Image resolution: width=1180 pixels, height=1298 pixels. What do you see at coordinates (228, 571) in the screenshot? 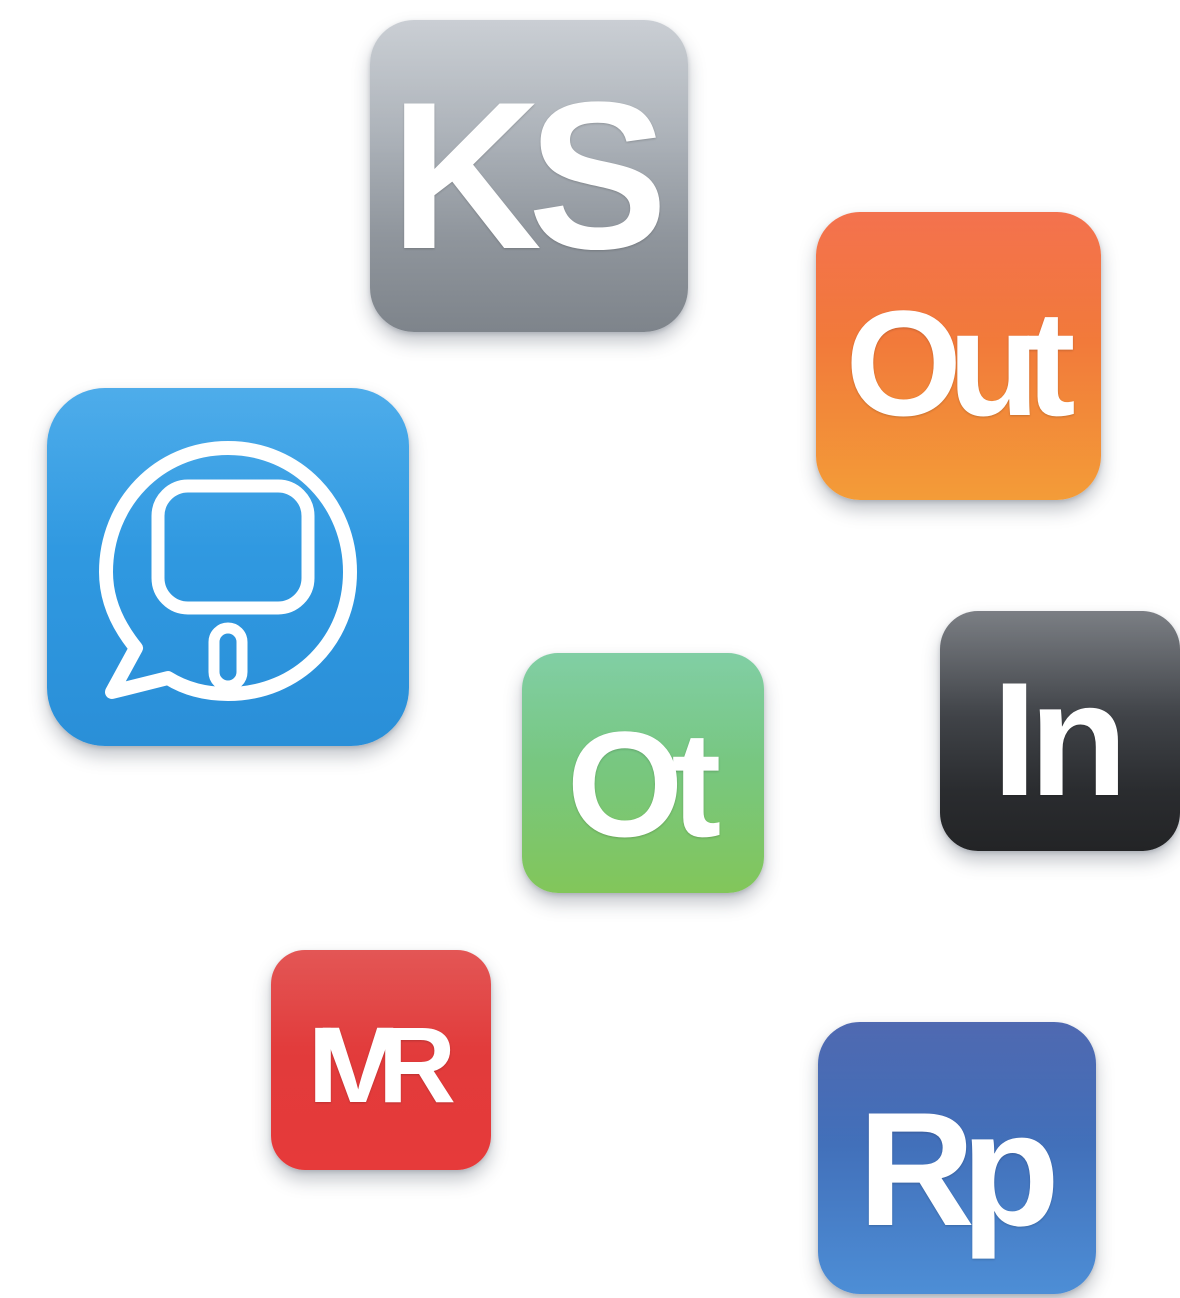
I see `speech-bubble-monitor-icon` at bounding box center [228, 571].